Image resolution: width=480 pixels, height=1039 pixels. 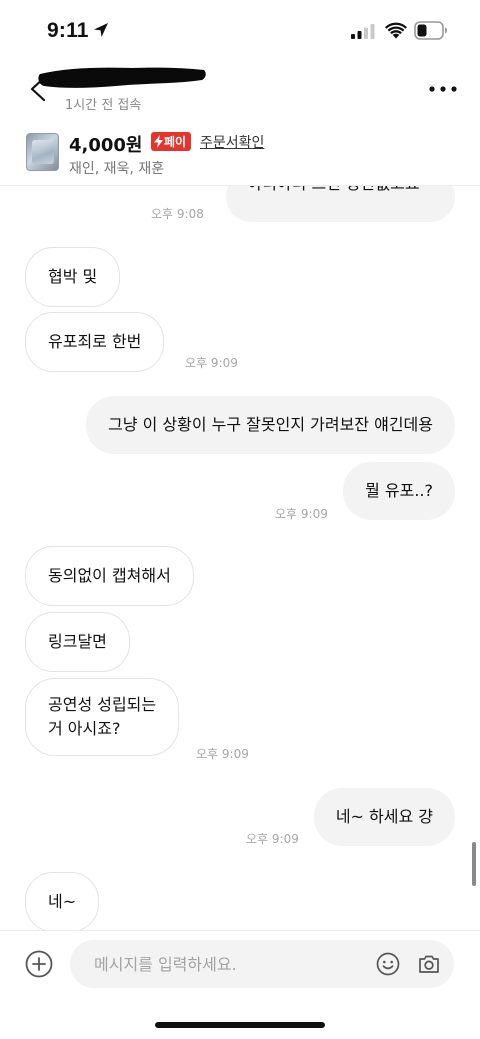 I want to click on message-bubble-outgoing: 뭘 유포..?, so click(x=399, y=491).